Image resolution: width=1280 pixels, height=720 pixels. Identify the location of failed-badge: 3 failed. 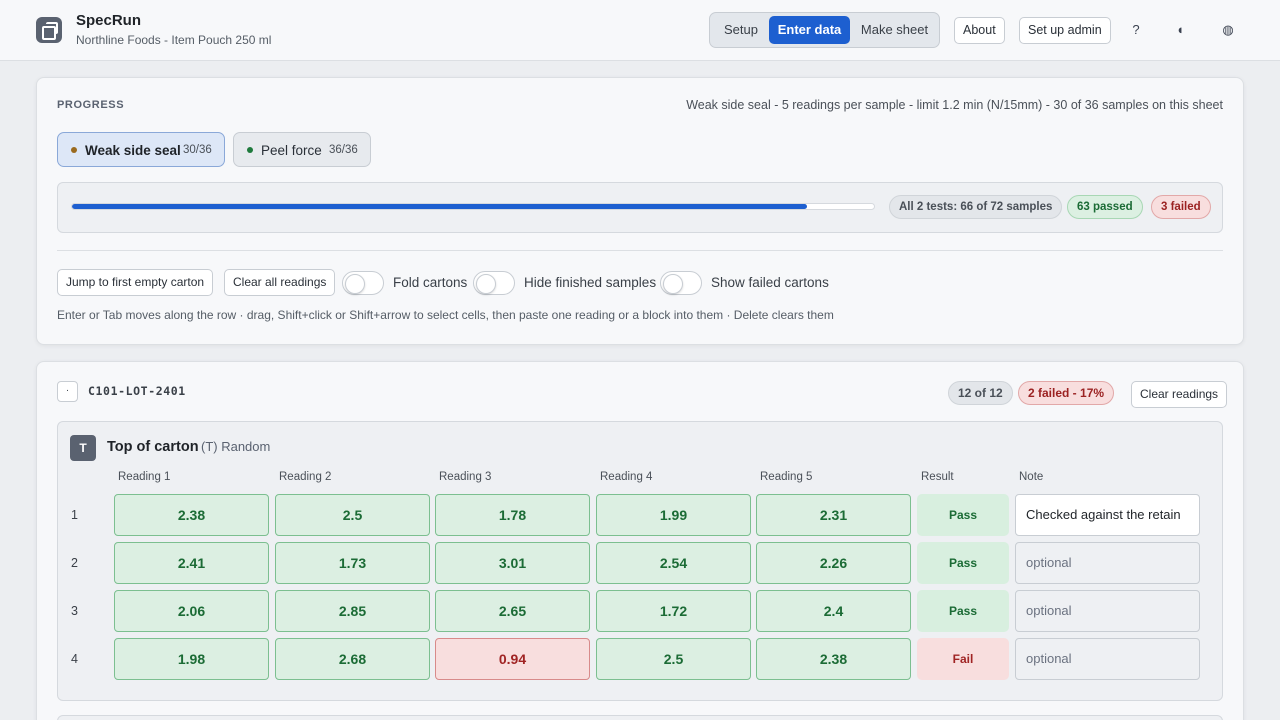
(1181, 207).